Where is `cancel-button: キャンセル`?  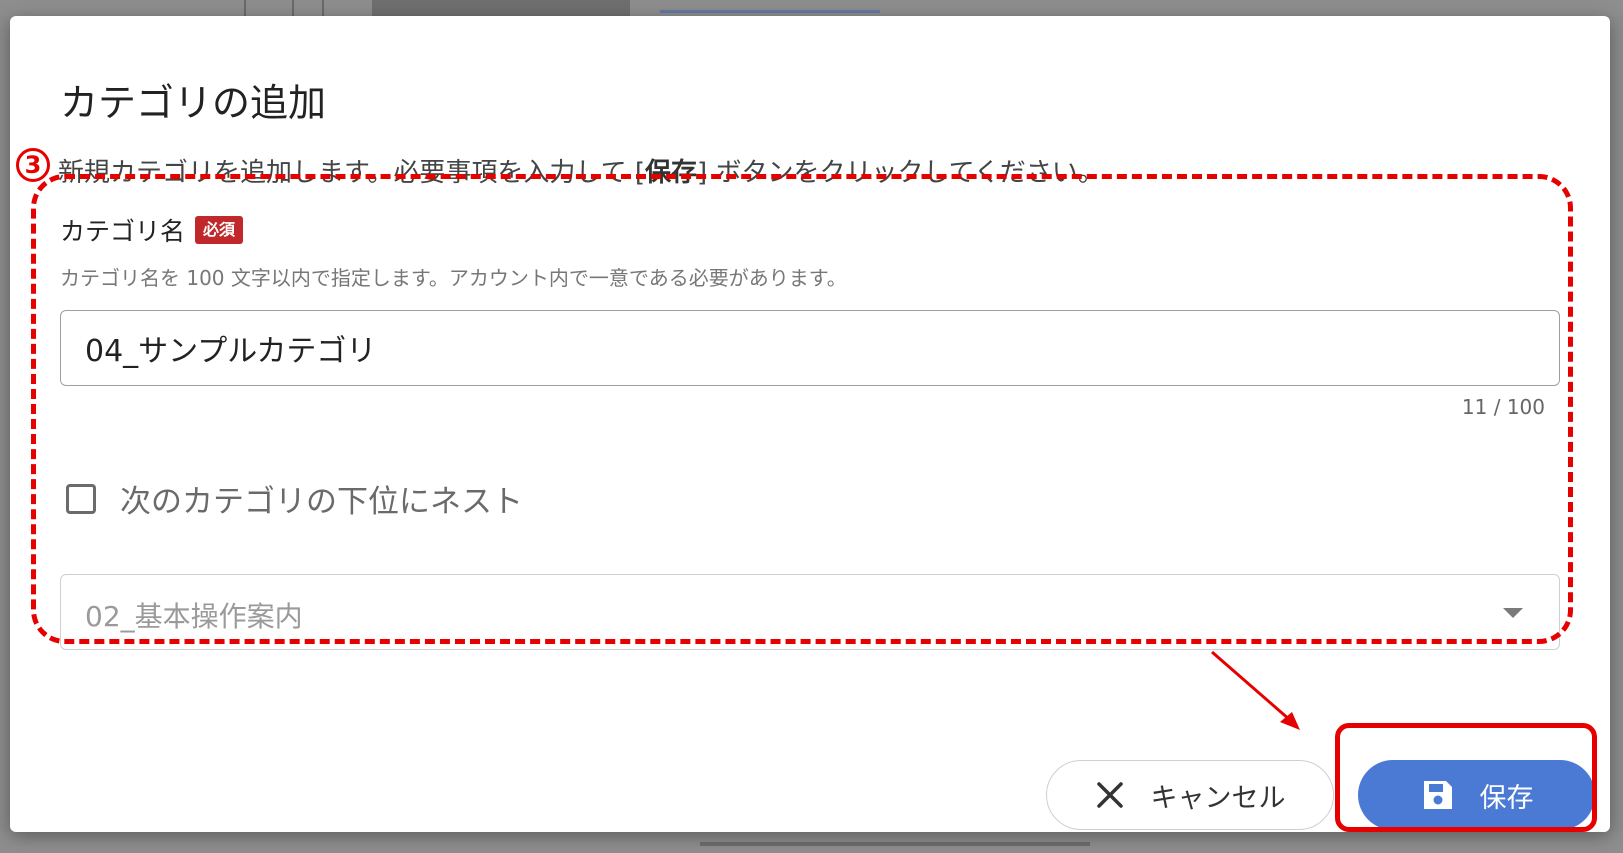 cancel-button: キャンセル is located at coordinates (1190, 795).